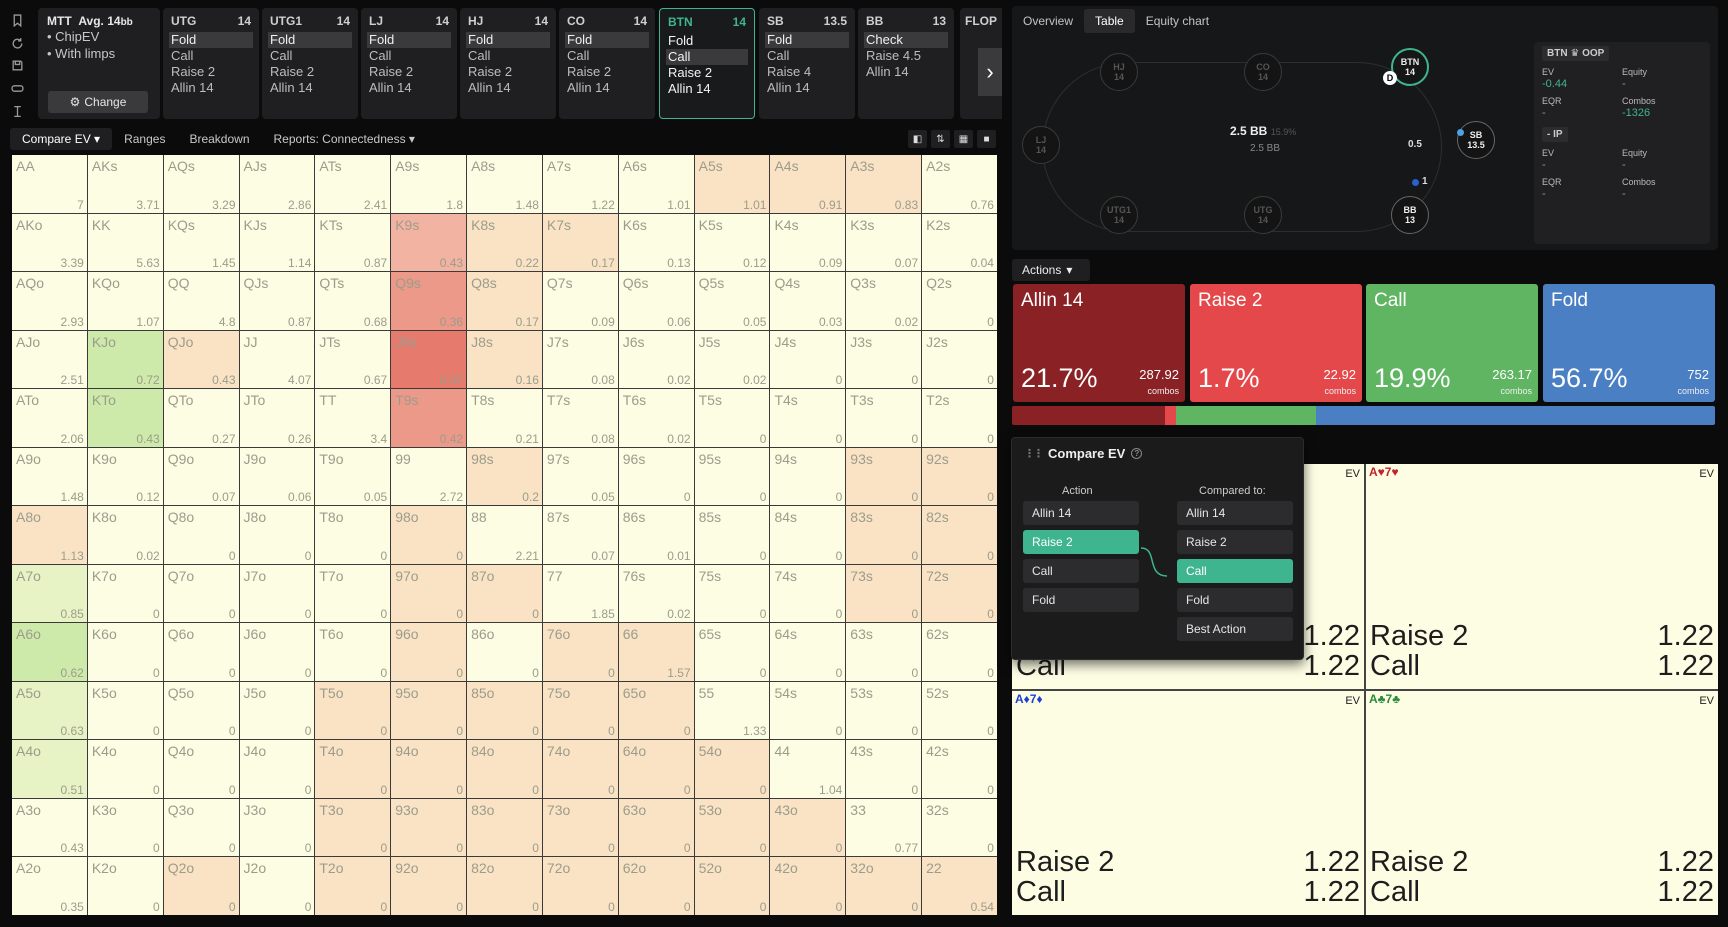  I want to click on hand-cell: 87o 0, so click(504, 593).